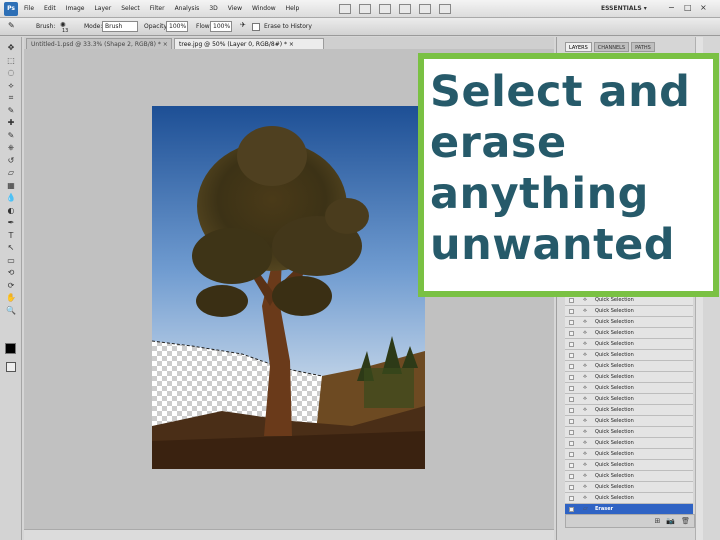 This screenshot has height=540, width=720. I want to click on menu-view: View, so click(235, 8).